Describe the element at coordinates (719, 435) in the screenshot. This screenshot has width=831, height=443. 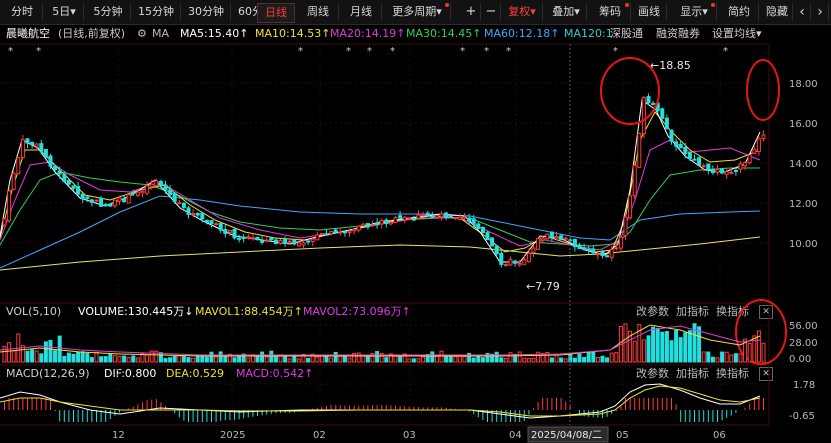
I see `date-tick: 06` at that location.